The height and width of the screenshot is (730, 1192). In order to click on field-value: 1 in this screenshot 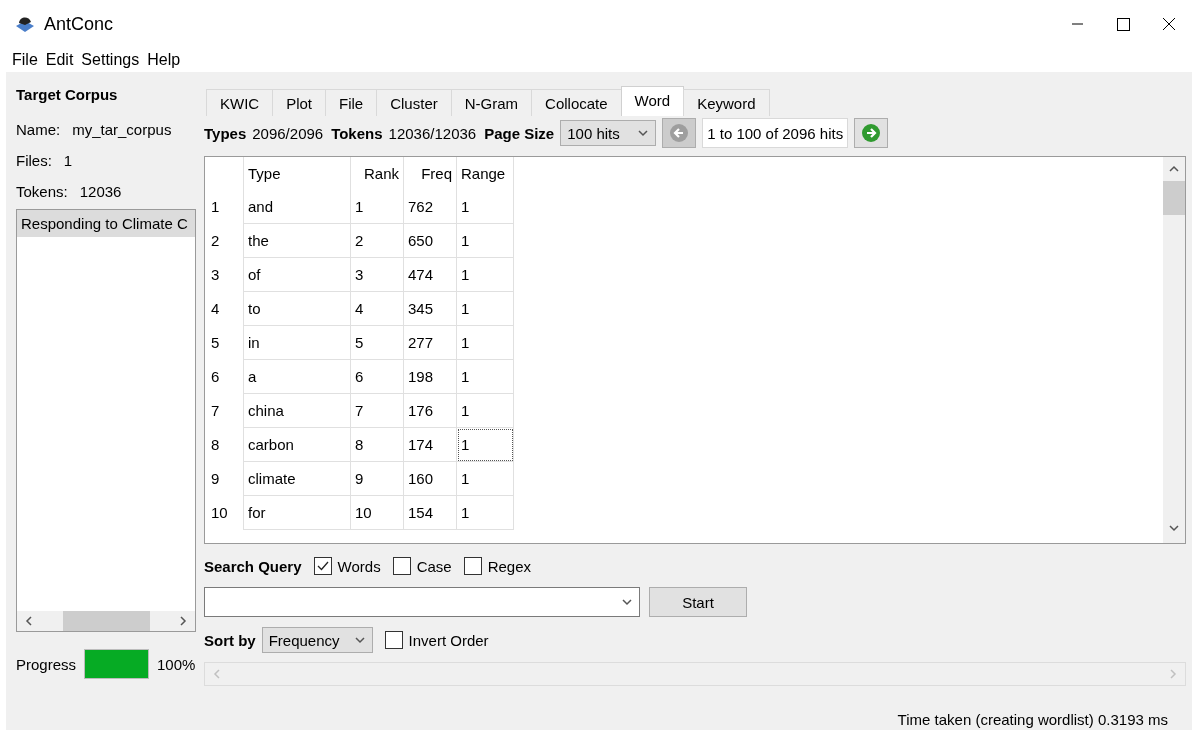, I will do `click(68, 160)`.